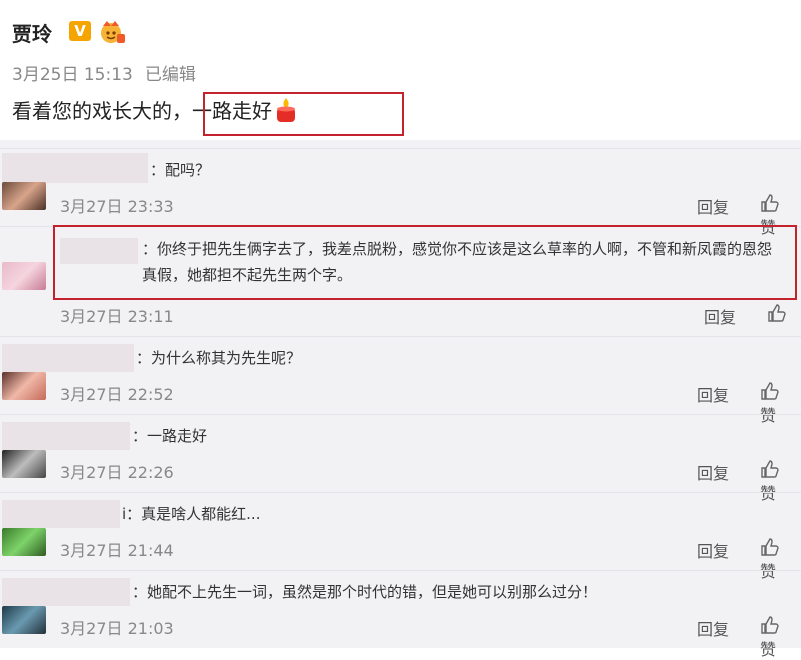  What do you see at coordinates (180, 170) in the screenshot?
I see `comment-text: ：配吗？` at bounding box center [180, 170].